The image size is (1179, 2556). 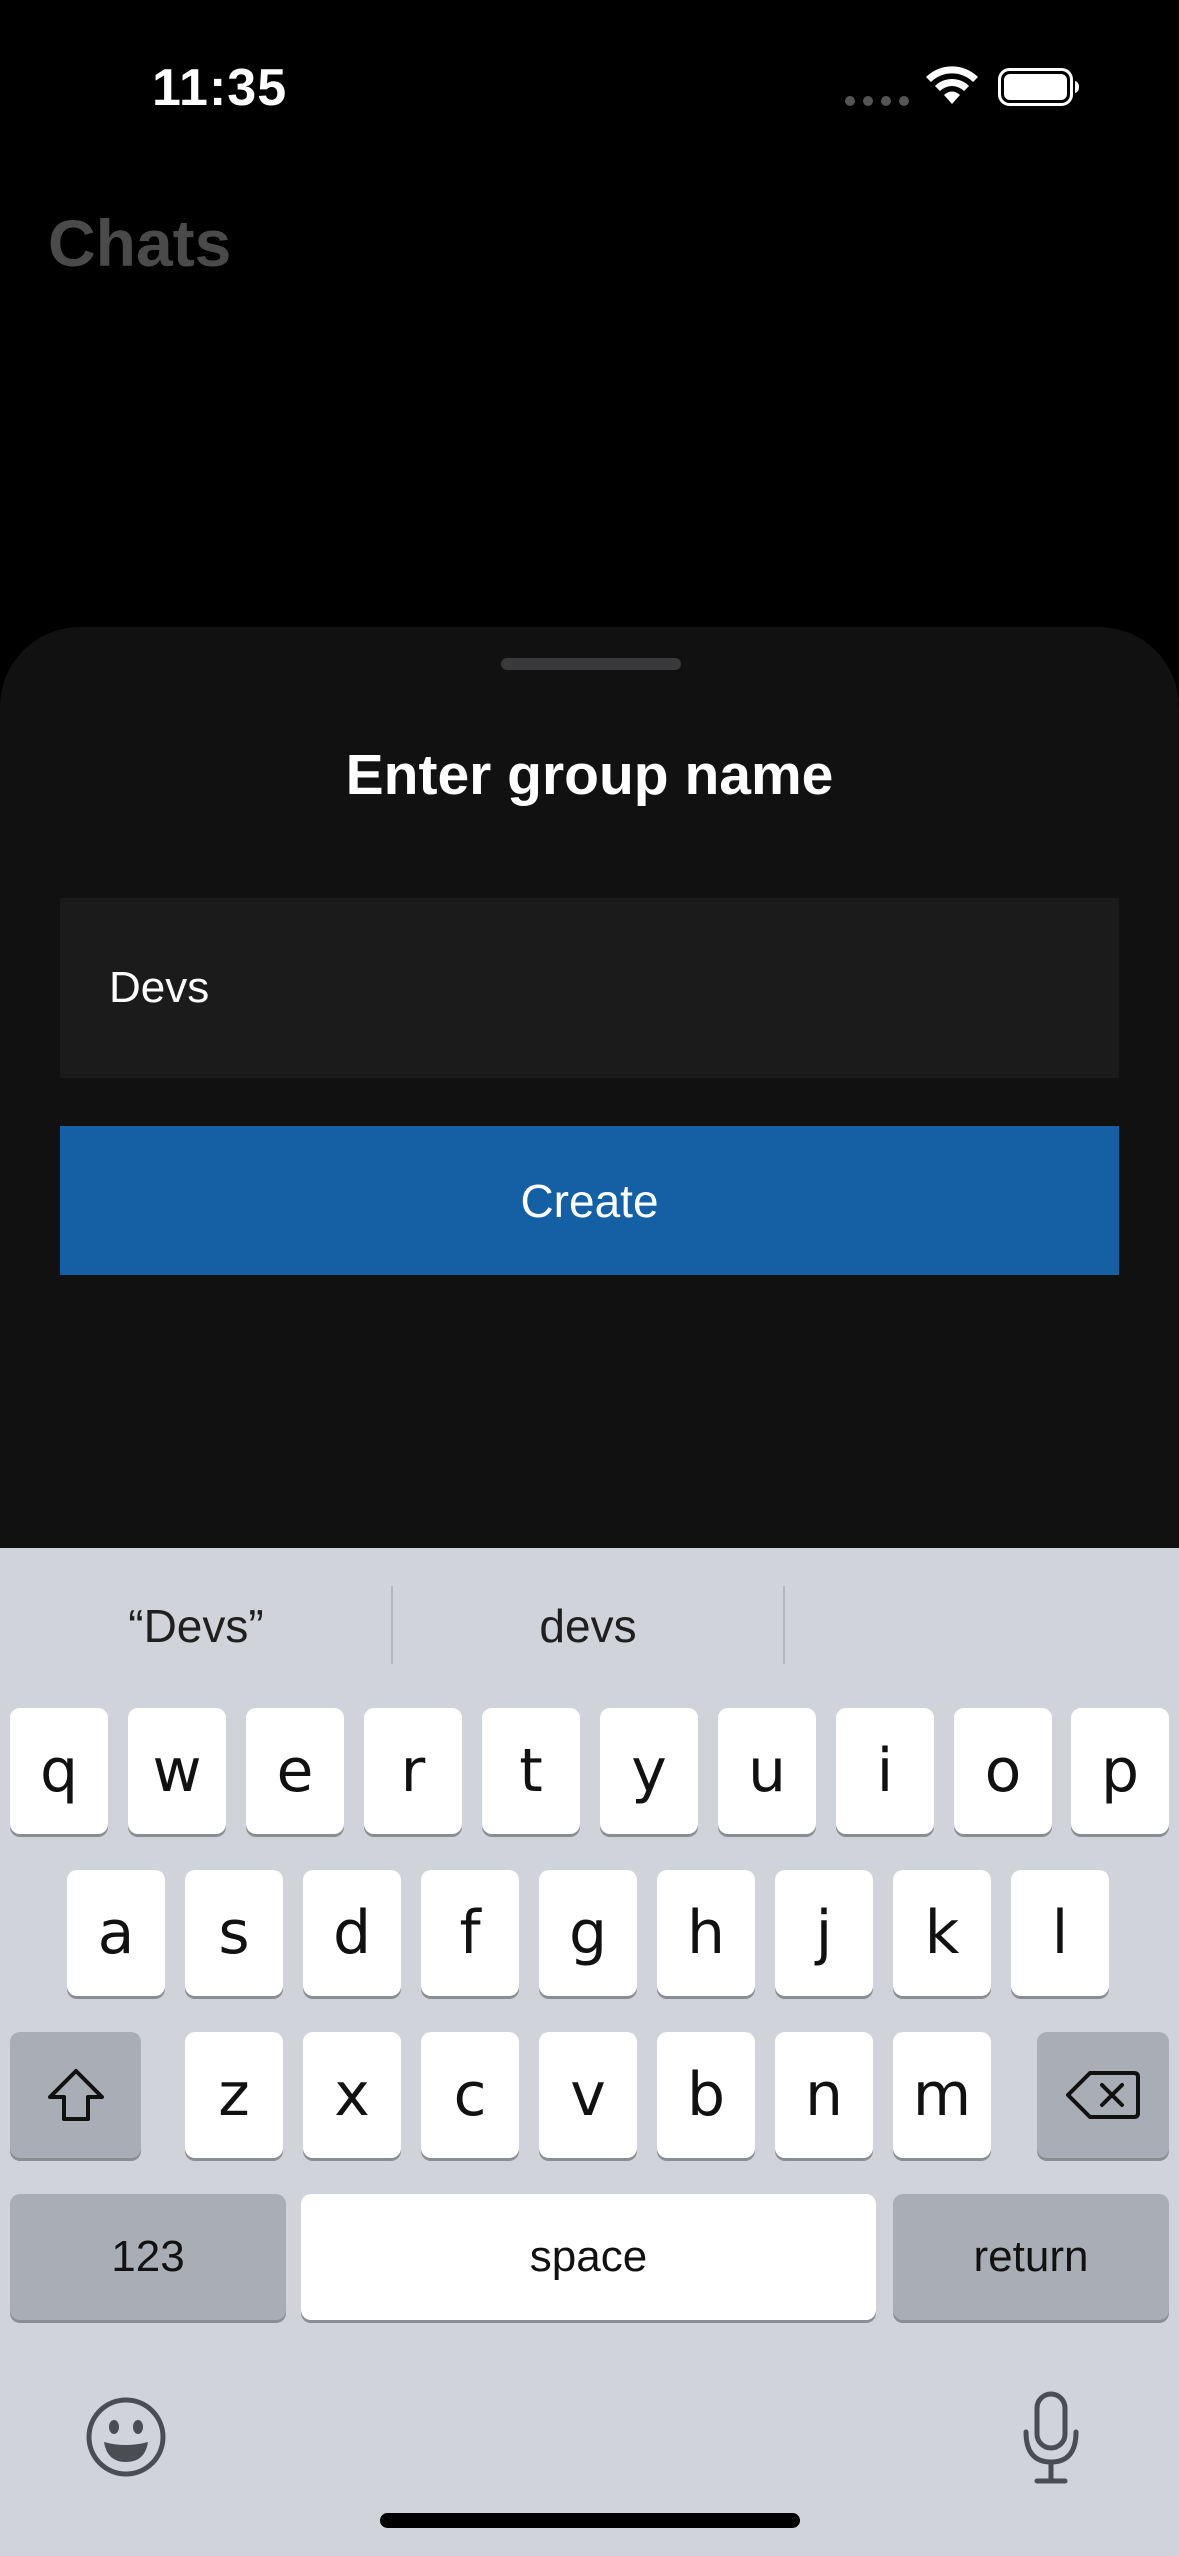 What do you see at coordinates (177, 1771) in the screenshot?
I see `key-w: w` at bounding box center [177, 1771].